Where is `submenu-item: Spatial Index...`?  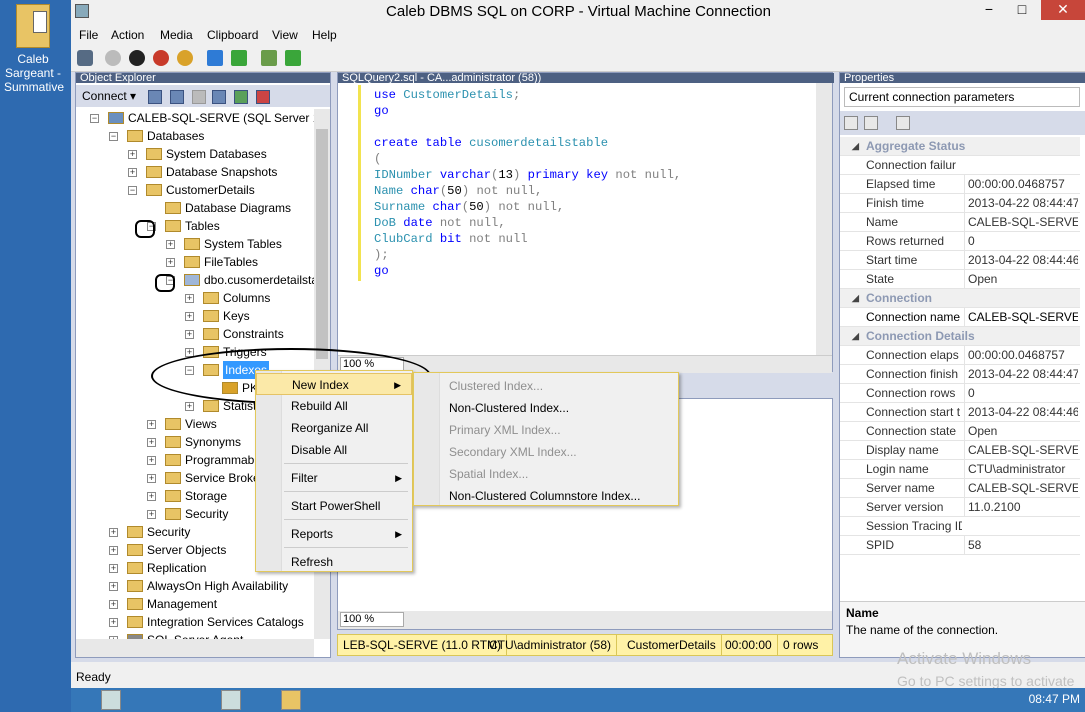 submenu-item: Spatial Index... is located at coordinates (546, 474).